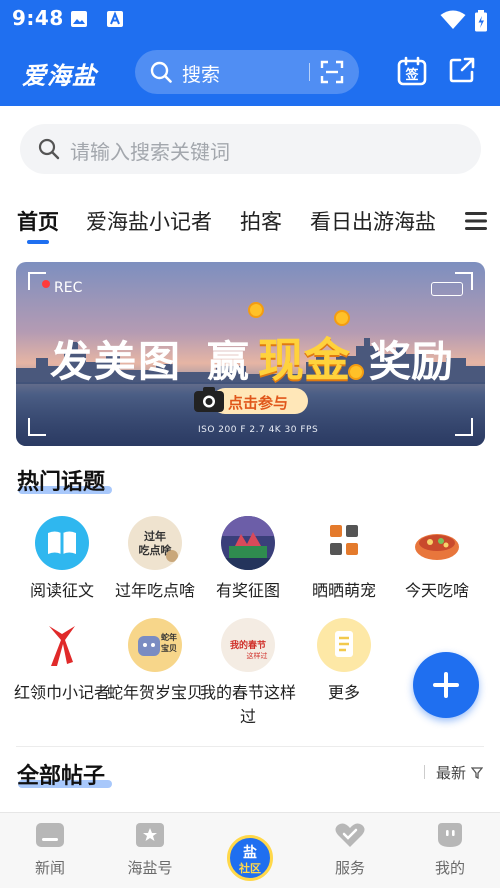 This screenshot has height=888, width=500. What do you see at coordinates (149, 221) in the screenshot?
I see `tab-young-reporter: 爱海盐小记者` at bounding box center [149, 221].